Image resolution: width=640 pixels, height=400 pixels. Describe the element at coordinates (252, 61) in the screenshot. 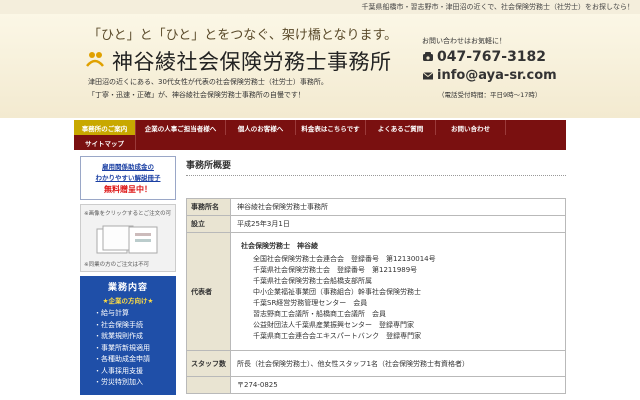

I see `office-name: 神谷綾社会保険労務士事務所` at that location.